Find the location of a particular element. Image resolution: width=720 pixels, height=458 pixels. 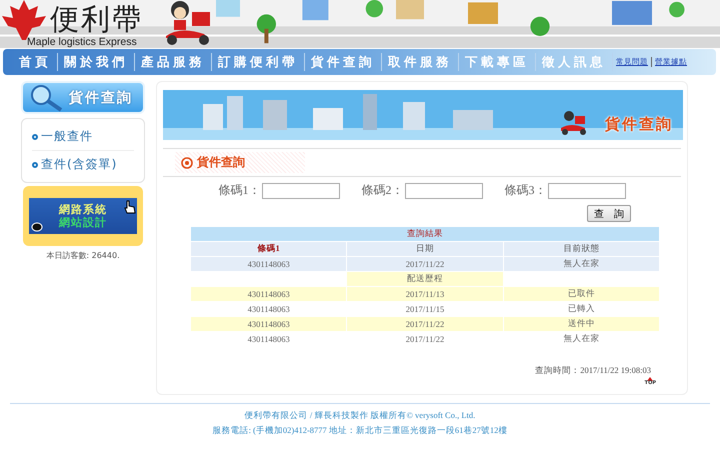

banner-title: 貨件查詢 is located at coordinates (639, 124).